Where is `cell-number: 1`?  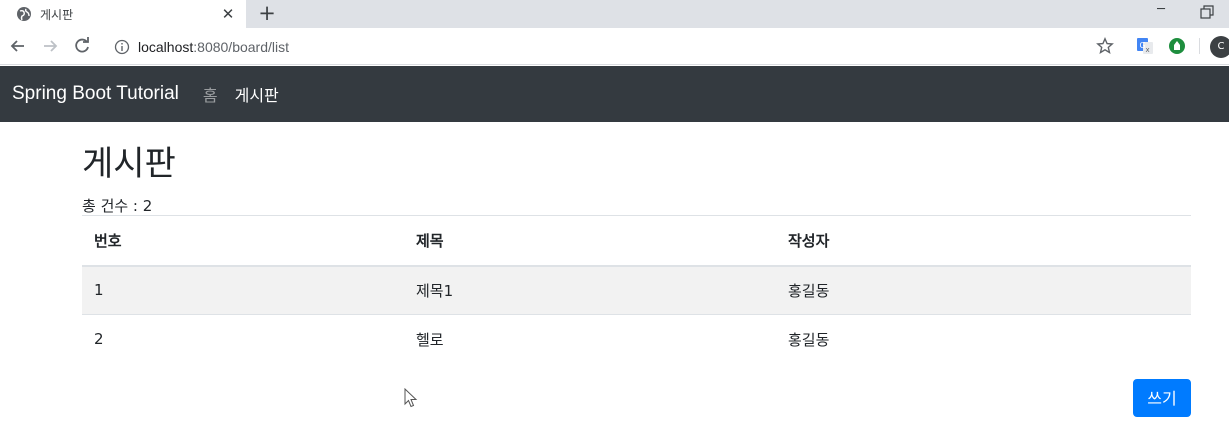 cell-number: 1 is located at coordinates (243, 290).